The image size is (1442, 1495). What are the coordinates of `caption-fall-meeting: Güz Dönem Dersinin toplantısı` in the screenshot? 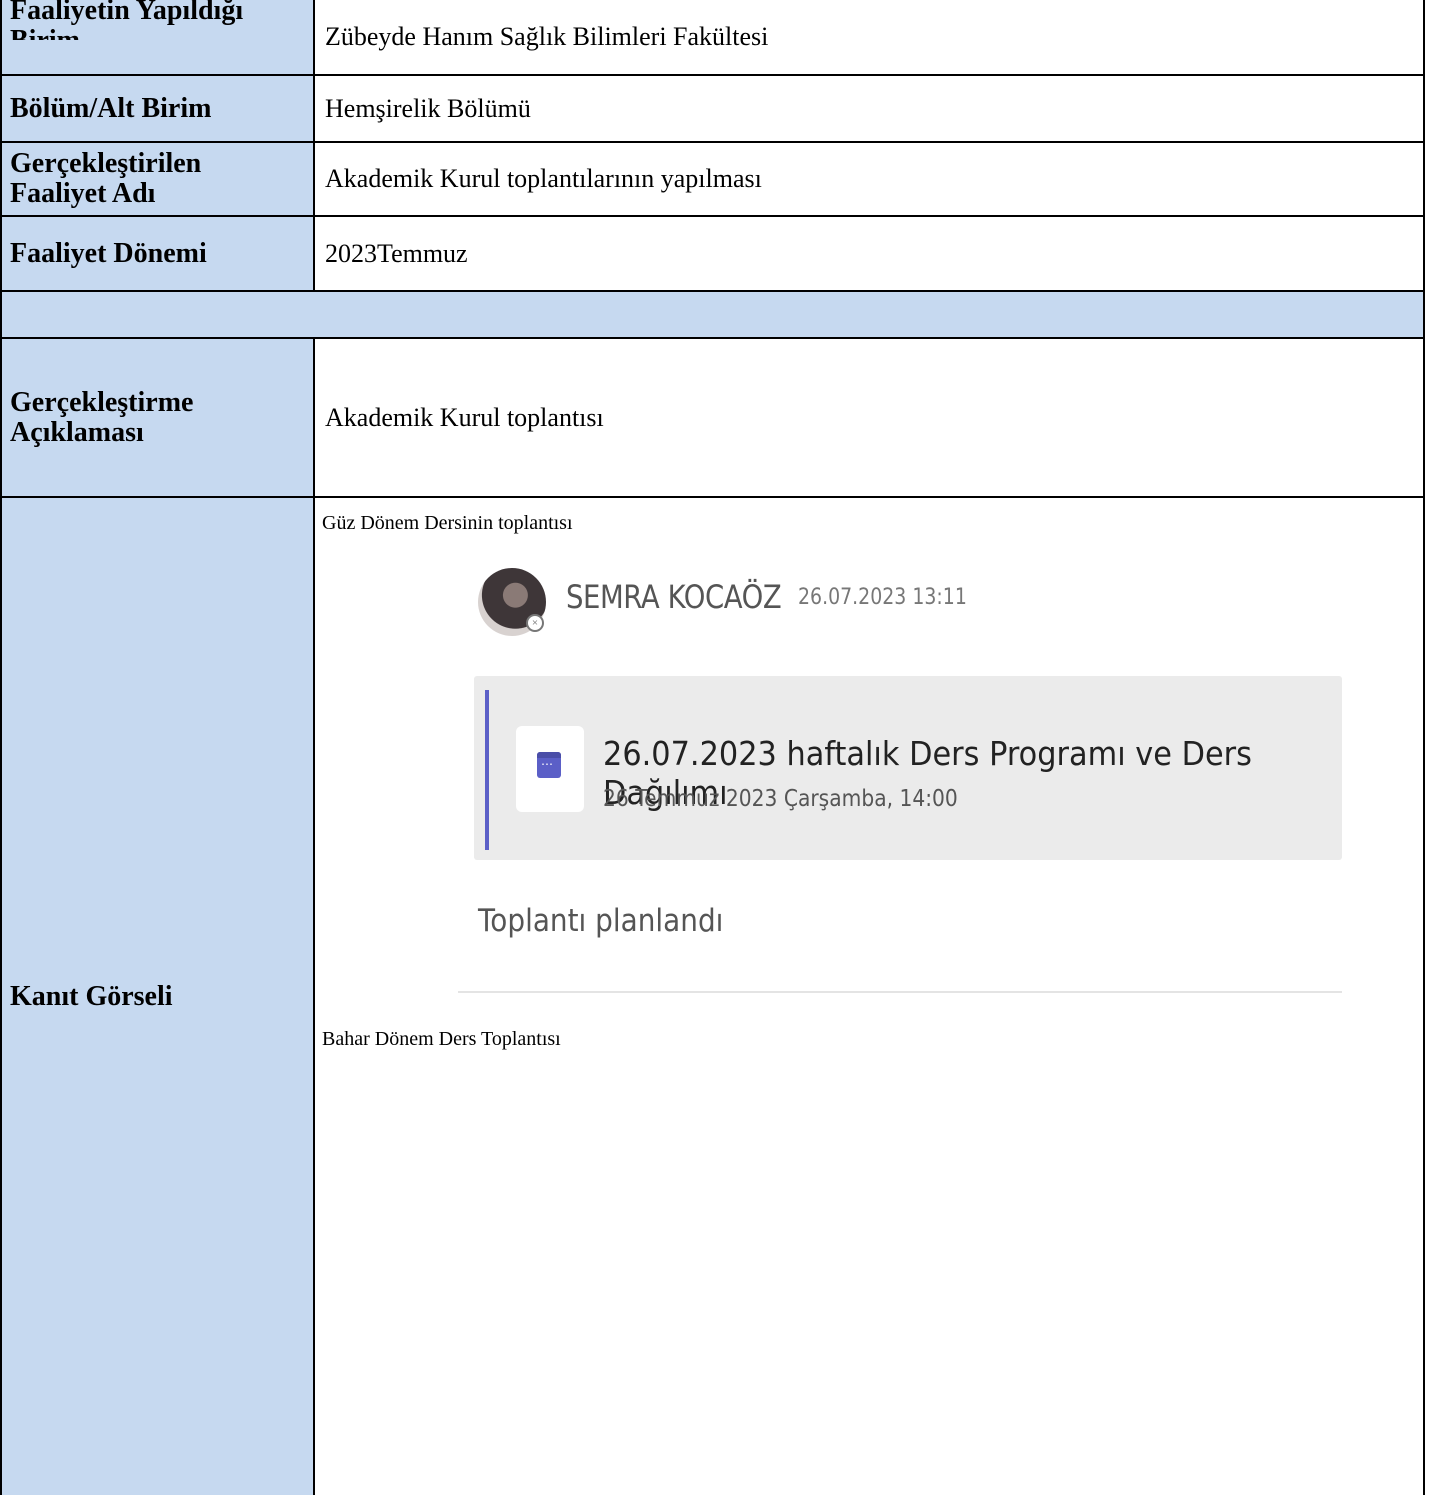 It's located at (447, 523).